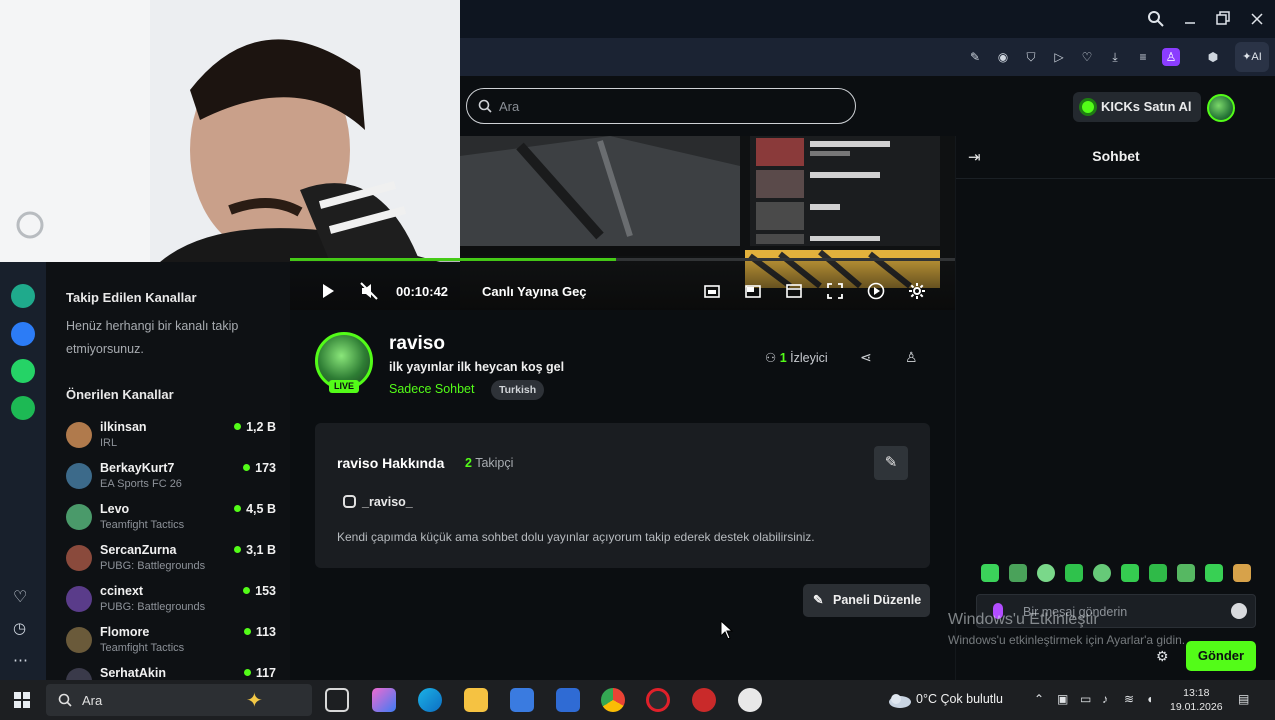 The image size is (1275, 720). Describe the element at coordinates (171, 481) in the screenshot. I see `channel-row: BerkayKurt7 EA Sports FC 26 173` at that location.